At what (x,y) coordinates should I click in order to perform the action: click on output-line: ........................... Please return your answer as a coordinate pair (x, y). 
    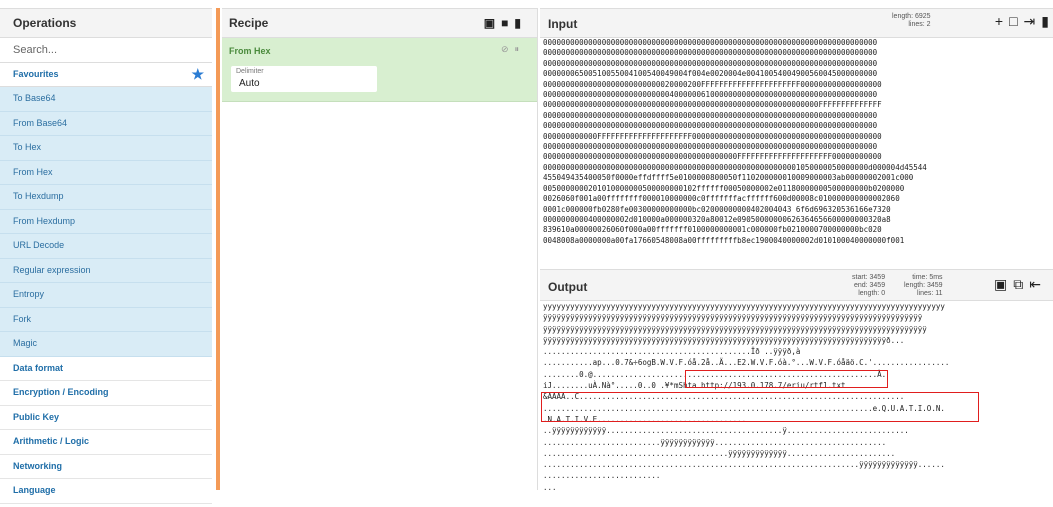
    Looking at the image, I should click on (602, 476).